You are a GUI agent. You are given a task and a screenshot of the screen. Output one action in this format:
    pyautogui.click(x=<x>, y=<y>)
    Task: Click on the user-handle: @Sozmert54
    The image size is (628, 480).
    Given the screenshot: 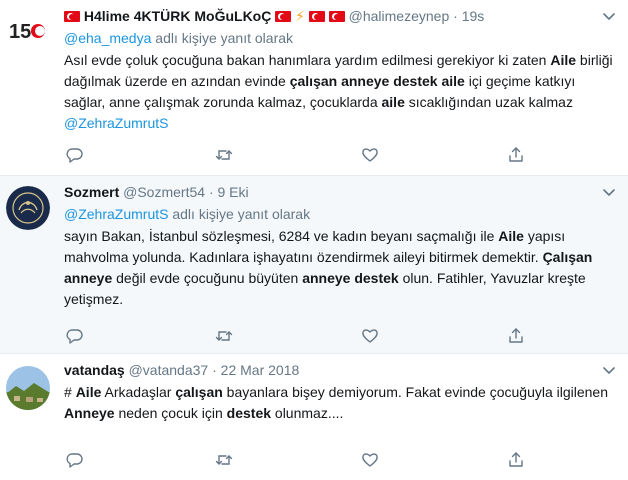 What is the action you would take?
    pyautogui.click(x=164, y=192)
    